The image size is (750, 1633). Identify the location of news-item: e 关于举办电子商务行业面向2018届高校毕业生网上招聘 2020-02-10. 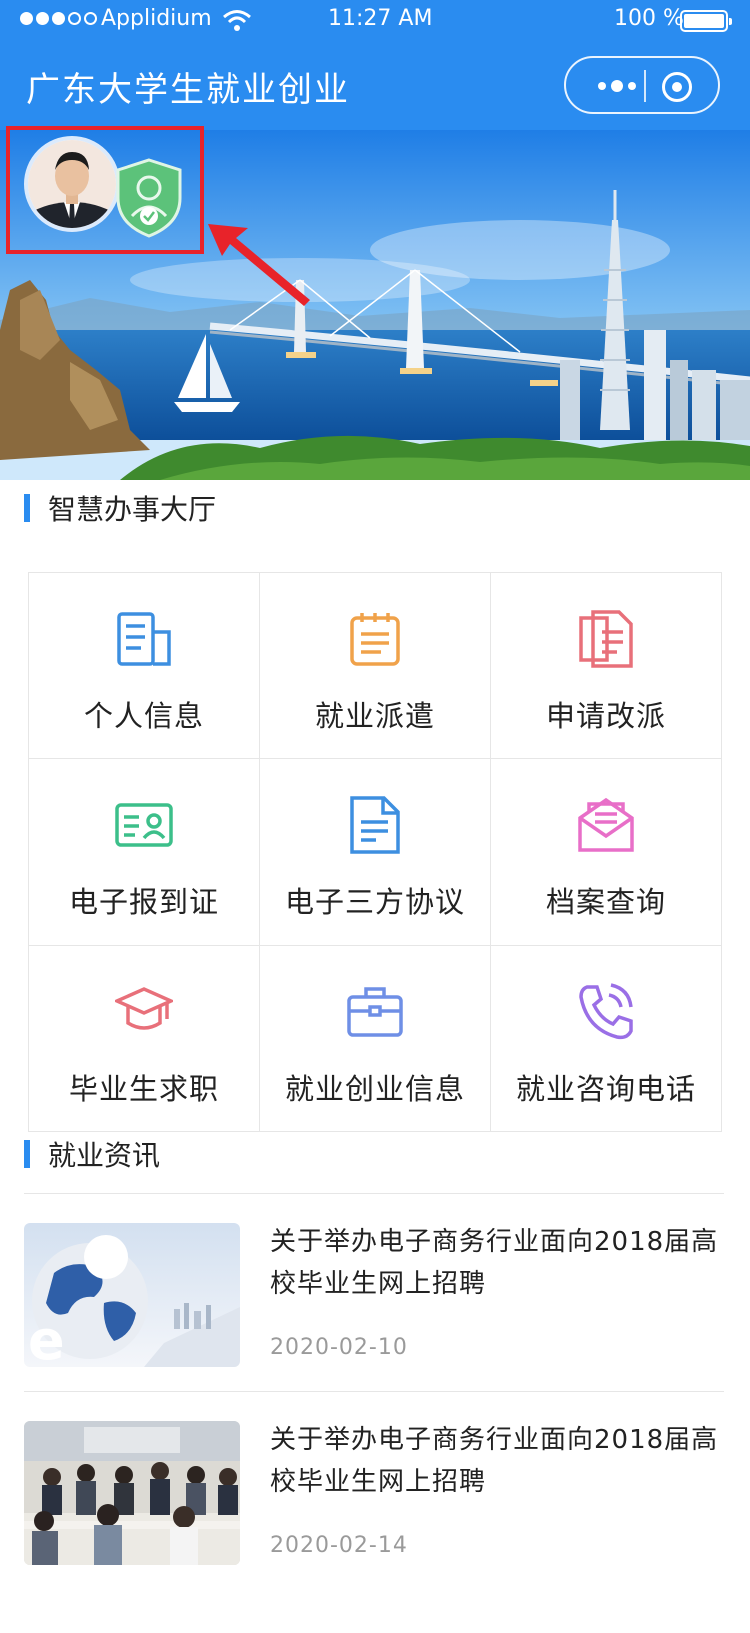
(374, 1296).